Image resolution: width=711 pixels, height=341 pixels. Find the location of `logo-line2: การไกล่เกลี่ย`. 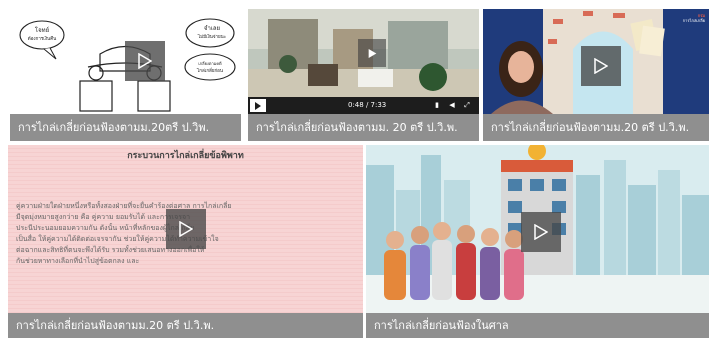

logo-line2: การไกล่เกลี่ย is located at coordinates (693, 20).